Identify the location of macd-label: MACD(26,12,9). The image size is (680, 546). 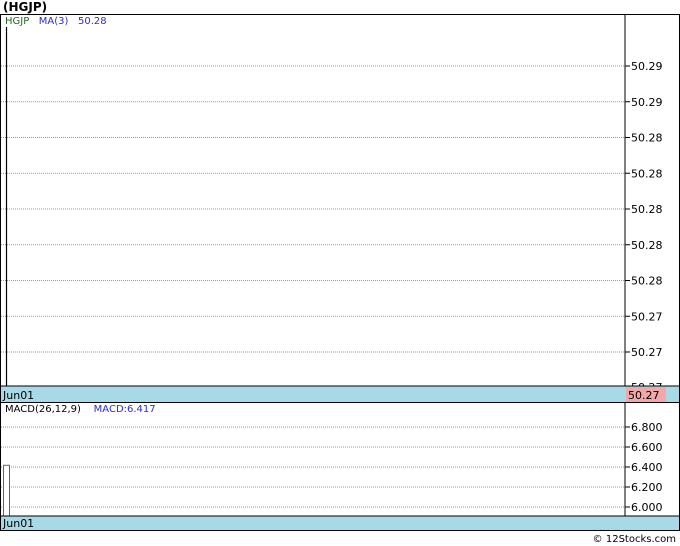
(43, 409).